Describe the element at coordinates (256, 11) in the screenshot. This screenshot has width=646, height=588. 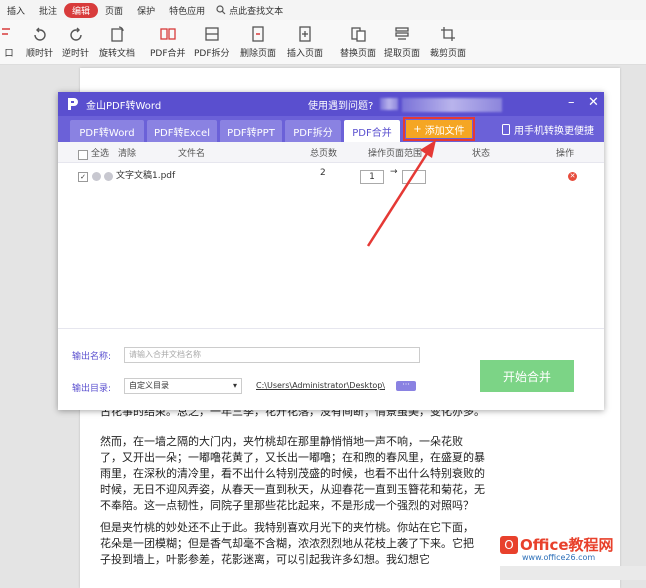
I see `search-label: 点此查找文本` at that location.